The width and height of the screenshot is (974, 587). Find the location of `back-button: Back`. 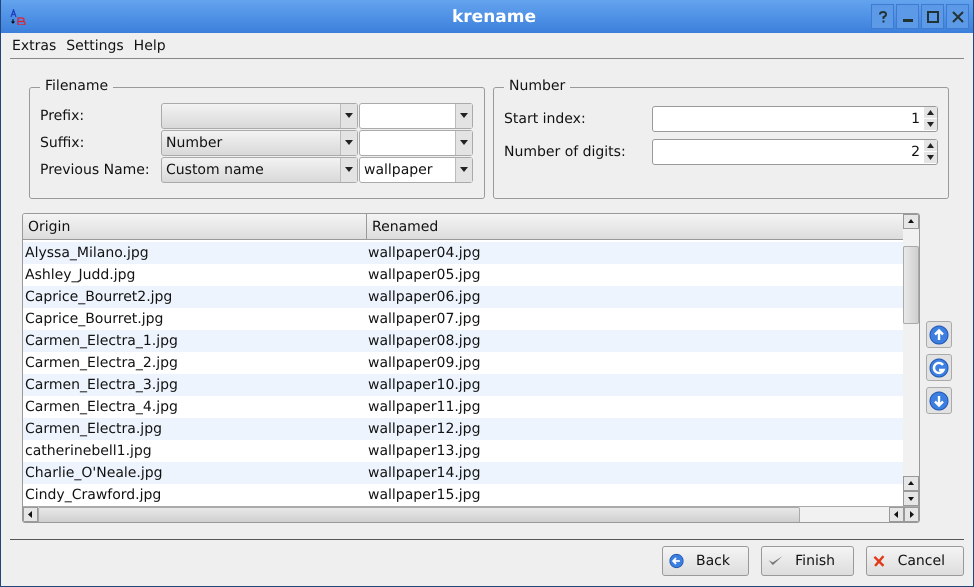

back-button: Back is located at coordinates (705, 561).